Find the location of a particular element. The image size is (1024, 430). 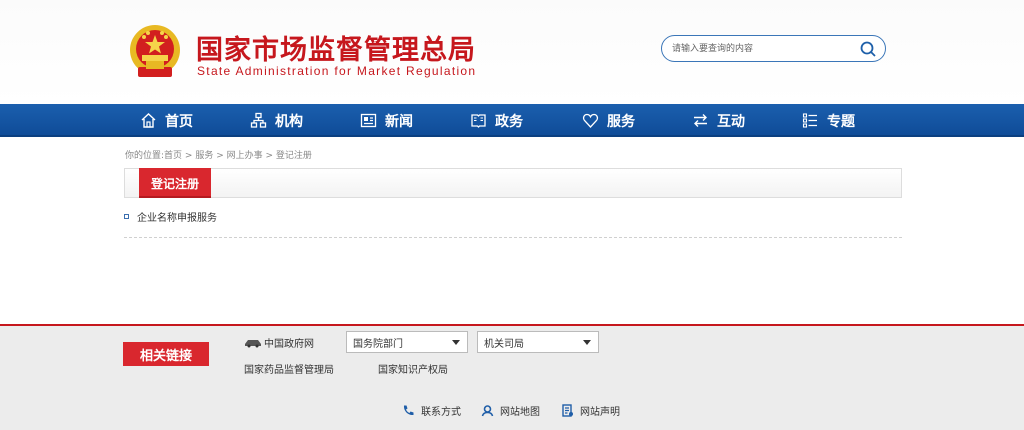

search-input is located at coordinates (762, 49).